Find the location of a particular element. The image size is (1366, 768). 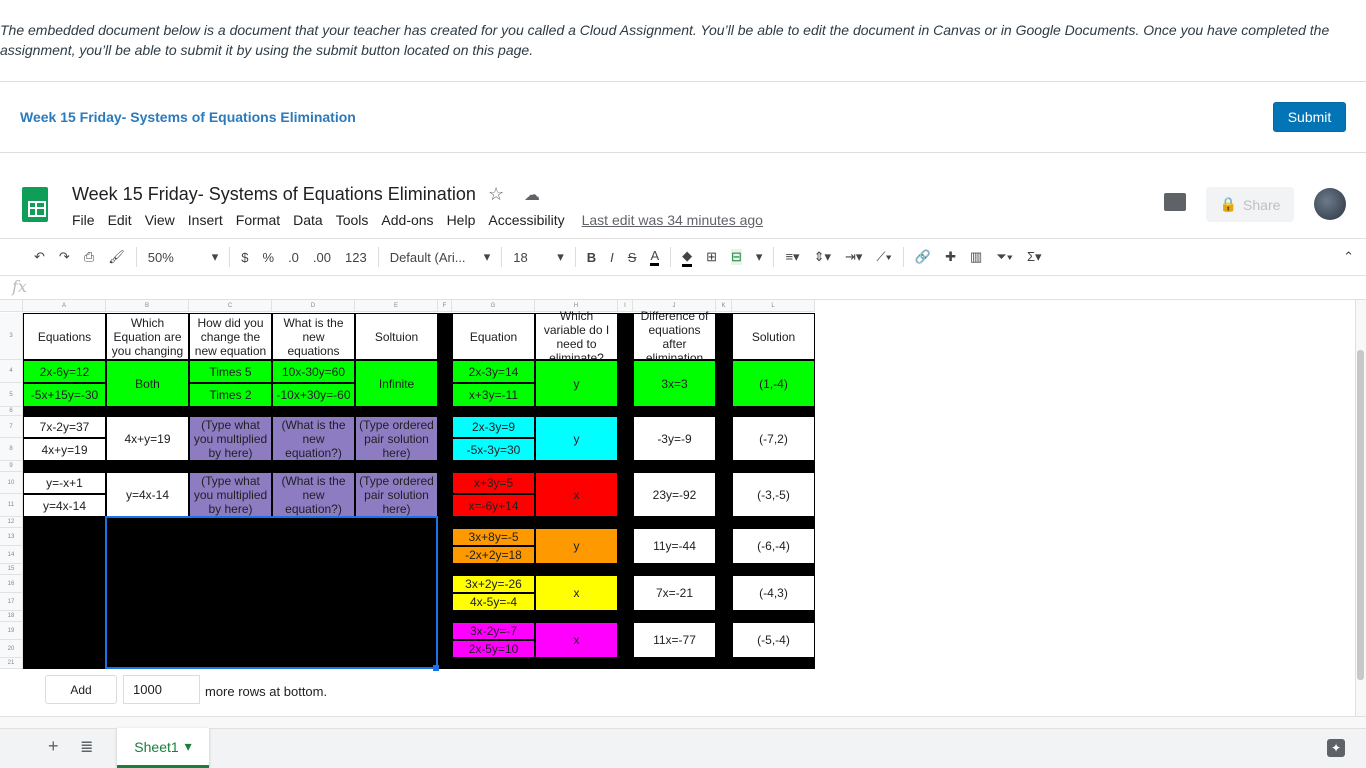

print-icon: ⎙ is located at coordinates (89, 257).